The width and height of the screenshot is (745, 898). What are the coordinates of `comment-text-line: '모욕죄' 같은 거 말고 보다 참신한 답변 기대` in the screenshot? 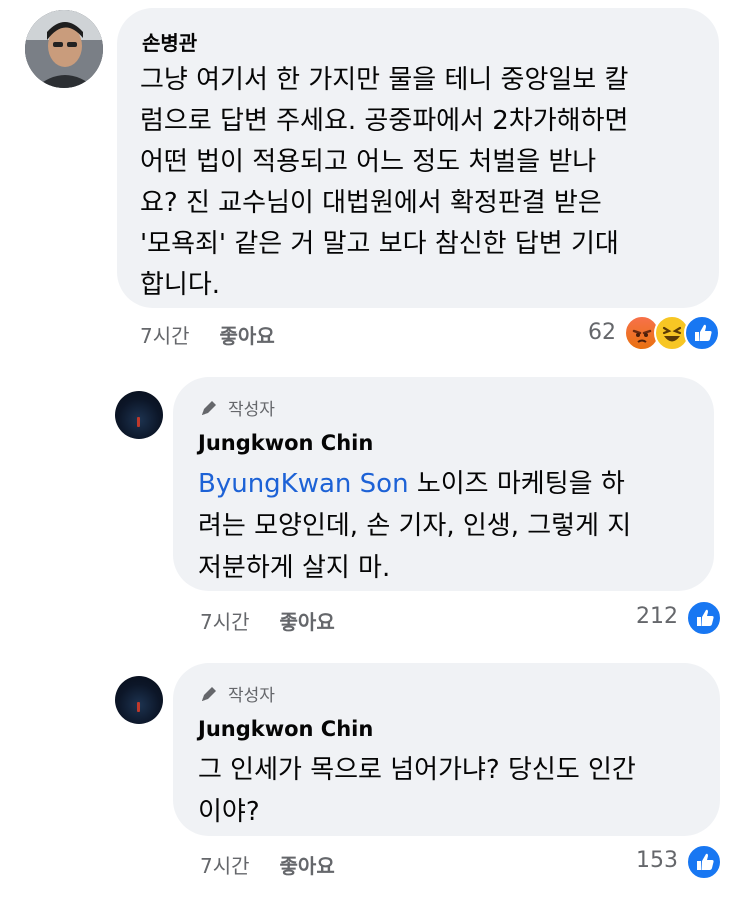 It's located at (379, 244).